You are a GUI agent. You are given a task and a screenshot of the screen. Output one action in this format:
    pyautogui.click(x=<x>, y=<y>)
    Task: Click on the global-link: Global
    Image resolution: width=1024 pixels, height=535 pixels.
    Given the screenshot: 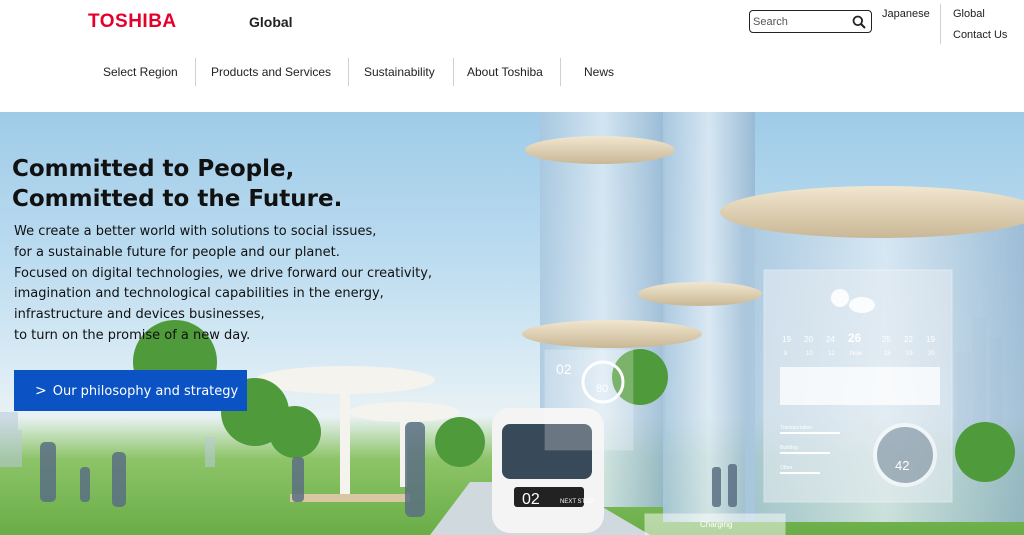 What is the action you would take?
    pyautogui.click(x=969, y=14)
    